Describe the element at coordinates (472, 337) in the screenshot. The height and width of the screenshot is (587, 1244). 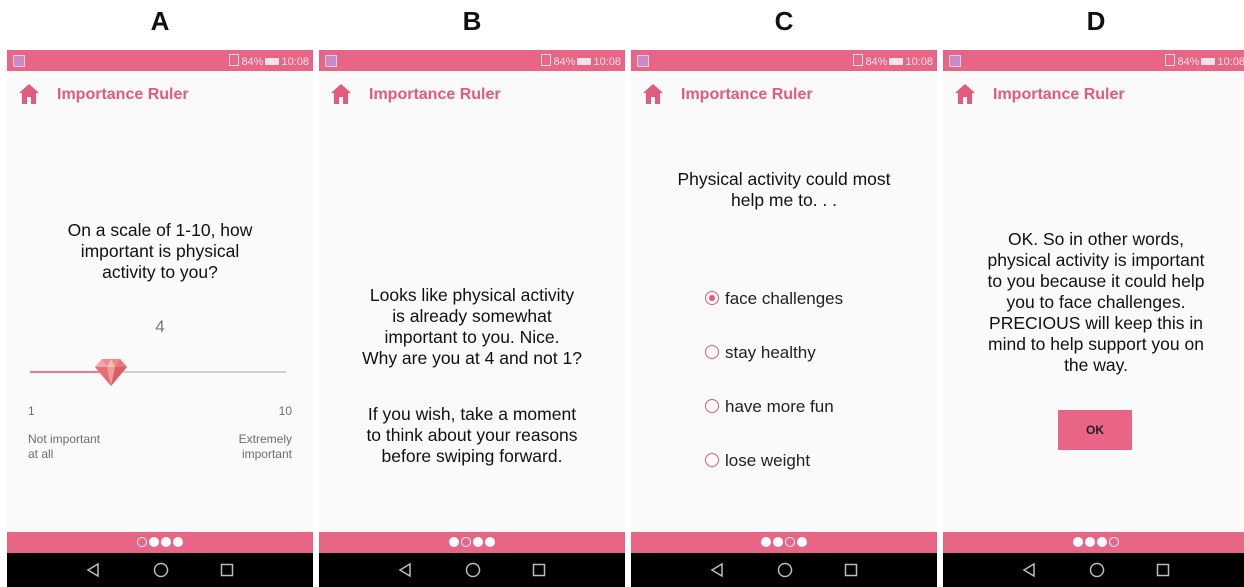
I see `message-line: important to you. Nice.` at that location.